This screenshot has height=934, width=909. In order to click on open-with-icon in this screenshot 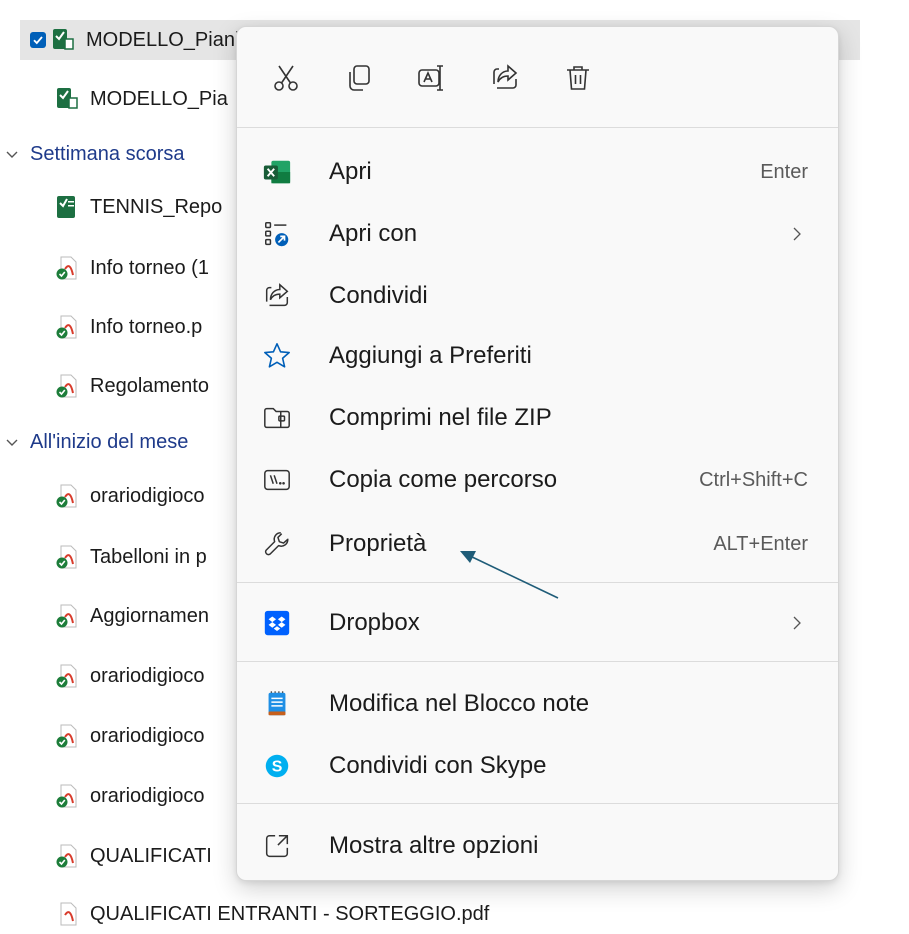, I will do `click(277, 234)`.